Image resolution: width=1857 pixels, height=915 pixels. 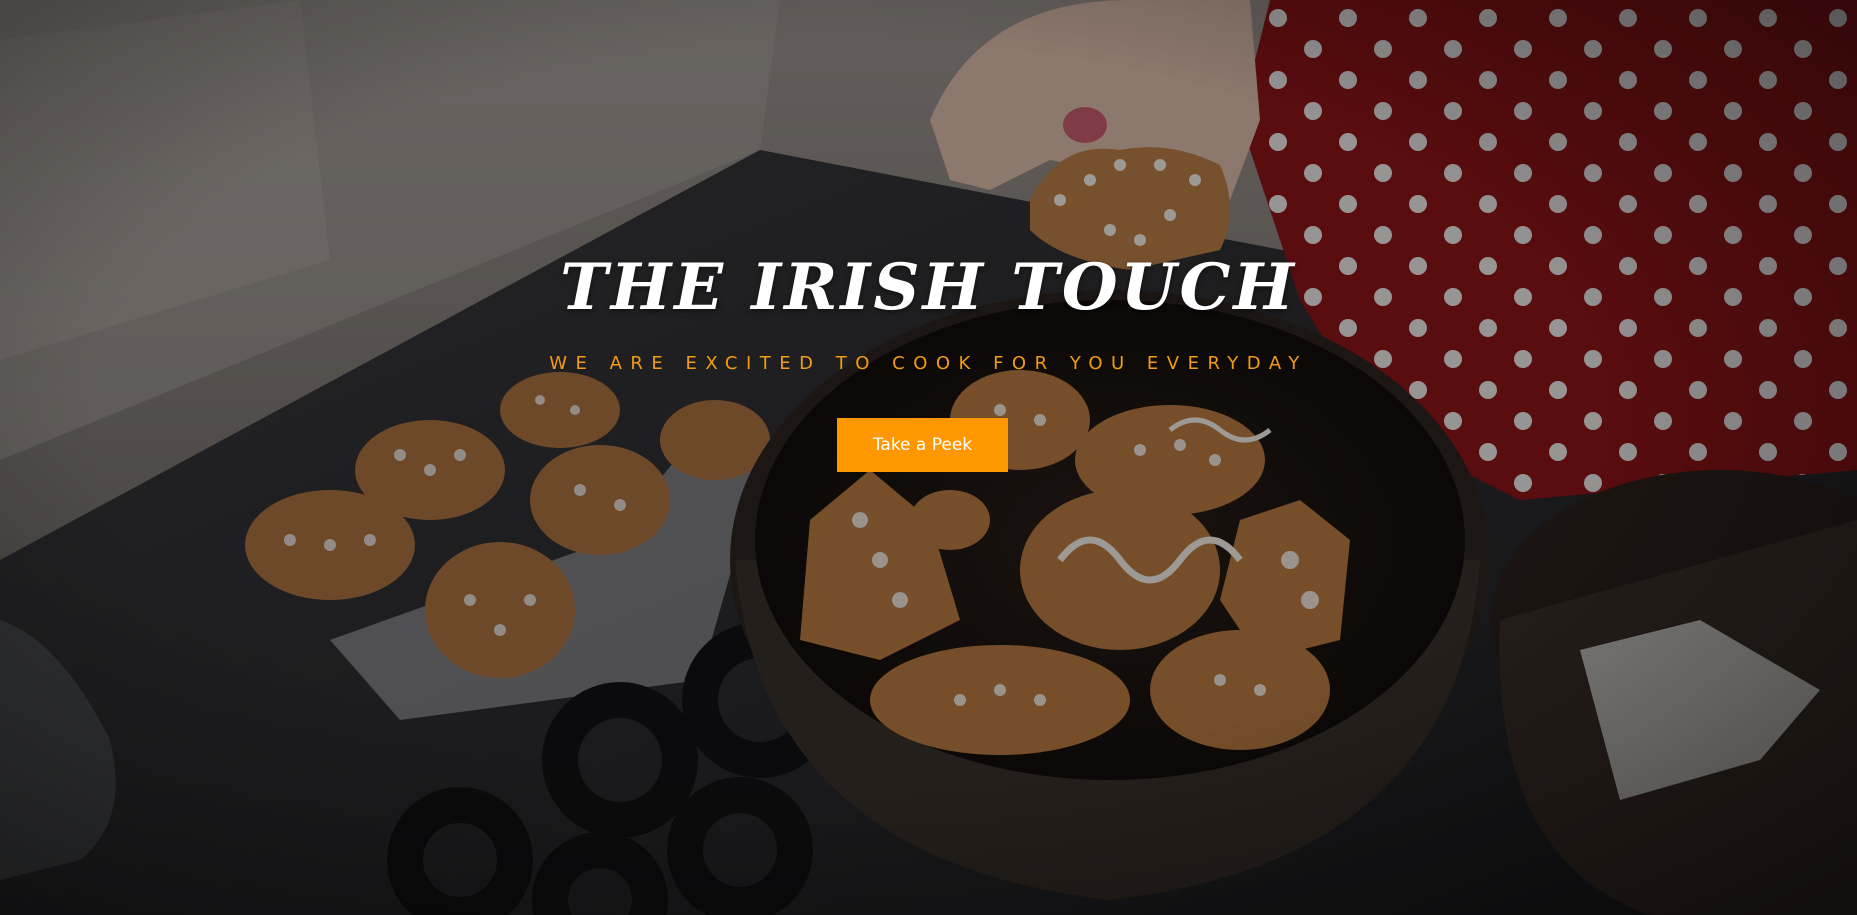 What do you see at coordinates (928, 363) in the screenshot?
I see `hero-subtitle: WE ARE EXCITED TO COOK FOR YOU EVERYDAY` at bounding box center [928, 363].